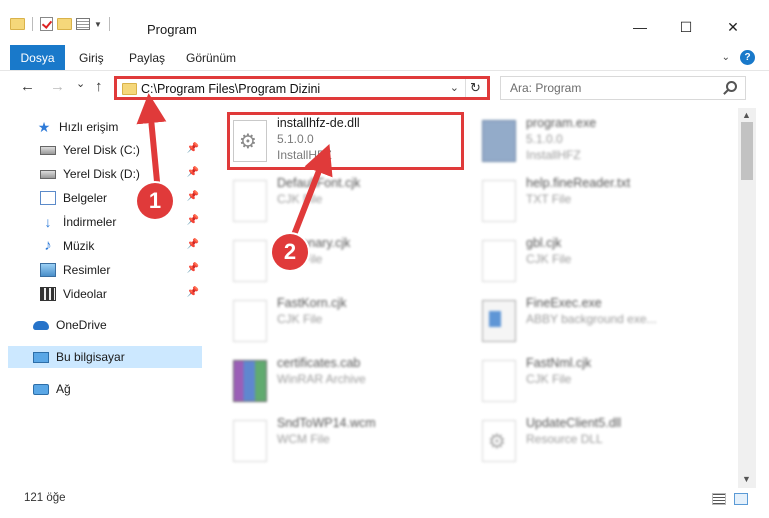  Describe the element at coordinates (499, 441) in the screenshot. I see `dll-icon` at that location.